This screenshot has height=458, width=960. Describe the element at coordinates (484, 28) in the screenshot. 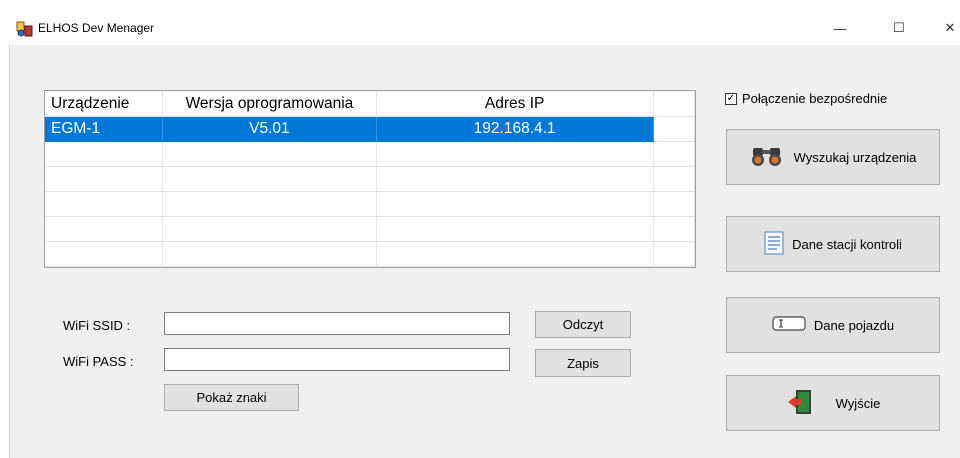

I see `title-bar: ELHOS Dev Menager — ☐ ✕` at that location.